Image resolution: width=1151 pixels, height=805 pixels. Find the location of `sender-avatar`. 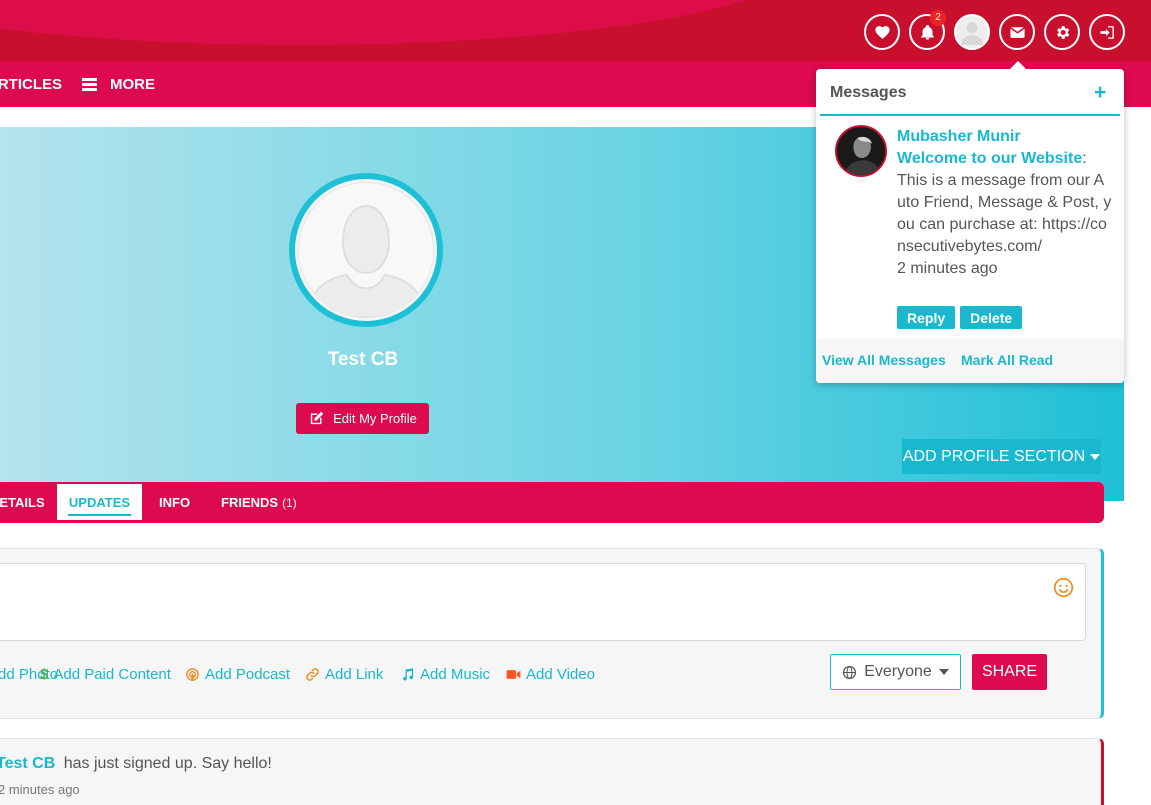

sender-avatar is located at coordinates (861, 151).